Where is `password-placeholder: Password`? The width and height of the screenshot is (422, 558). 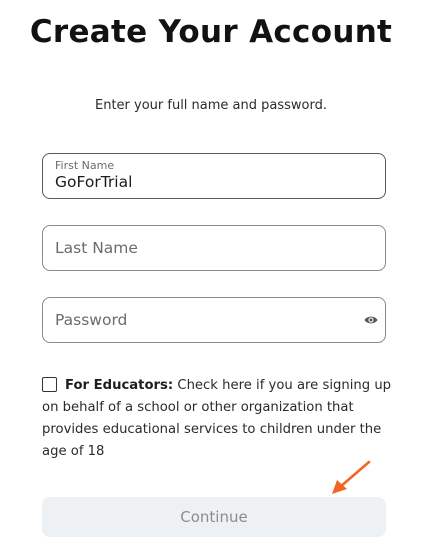 password-placeholder: Password is located at coordinates (91, 320).